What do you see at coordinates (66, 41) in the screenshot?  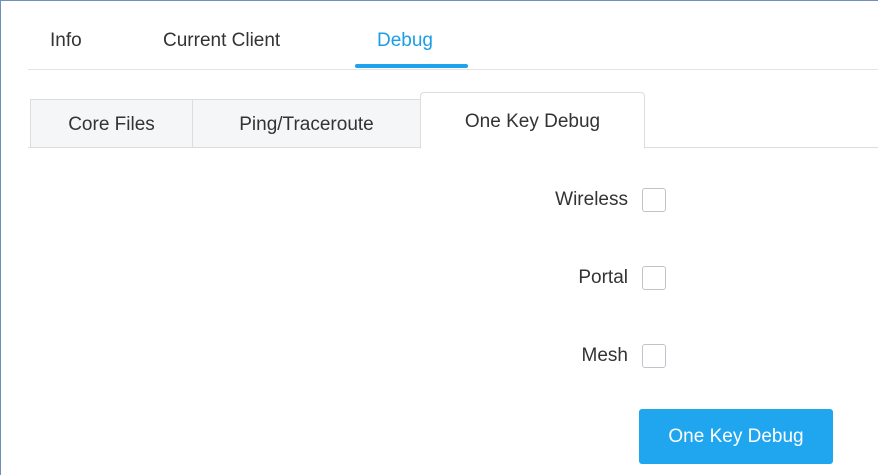 I see `tab-info: Info` at bounding box center [66, 41].